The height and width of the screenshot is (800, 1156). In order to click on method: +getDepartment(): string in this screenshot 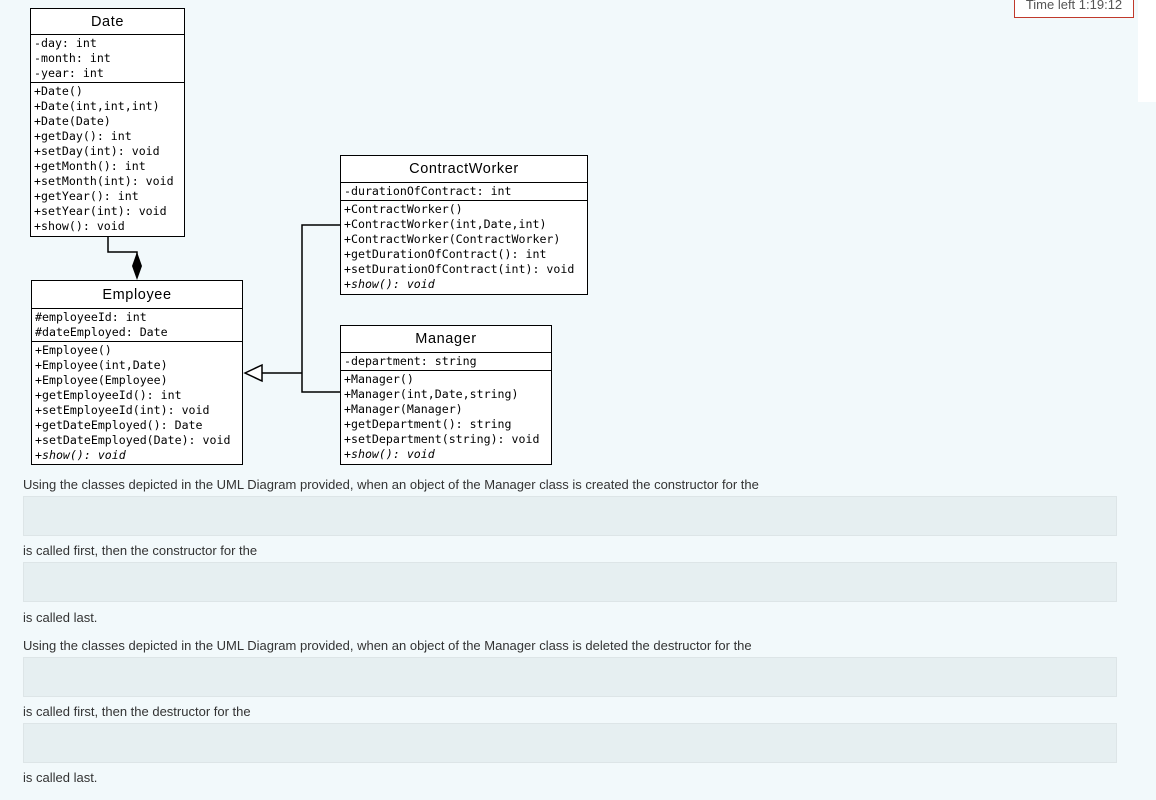, I will do `click(428, 424)`.